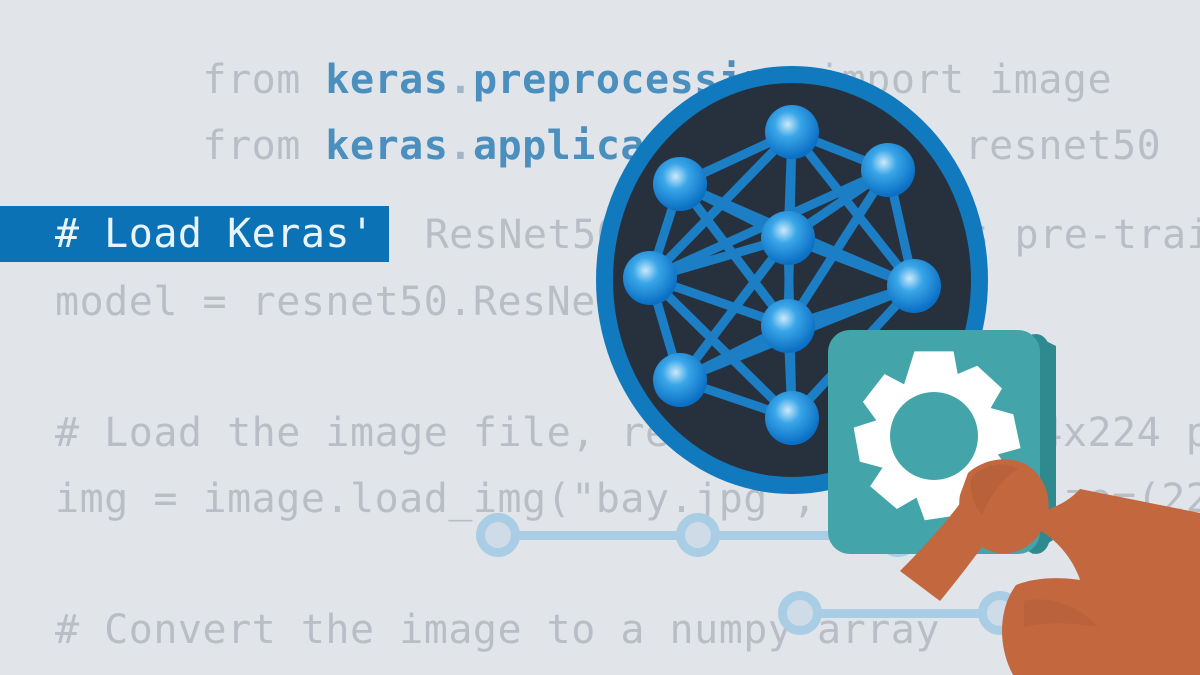  What do you see at coordinates (788, 326) in the screenshot?
I see `network-node-mid-lower` at bounding box center [788, 326].